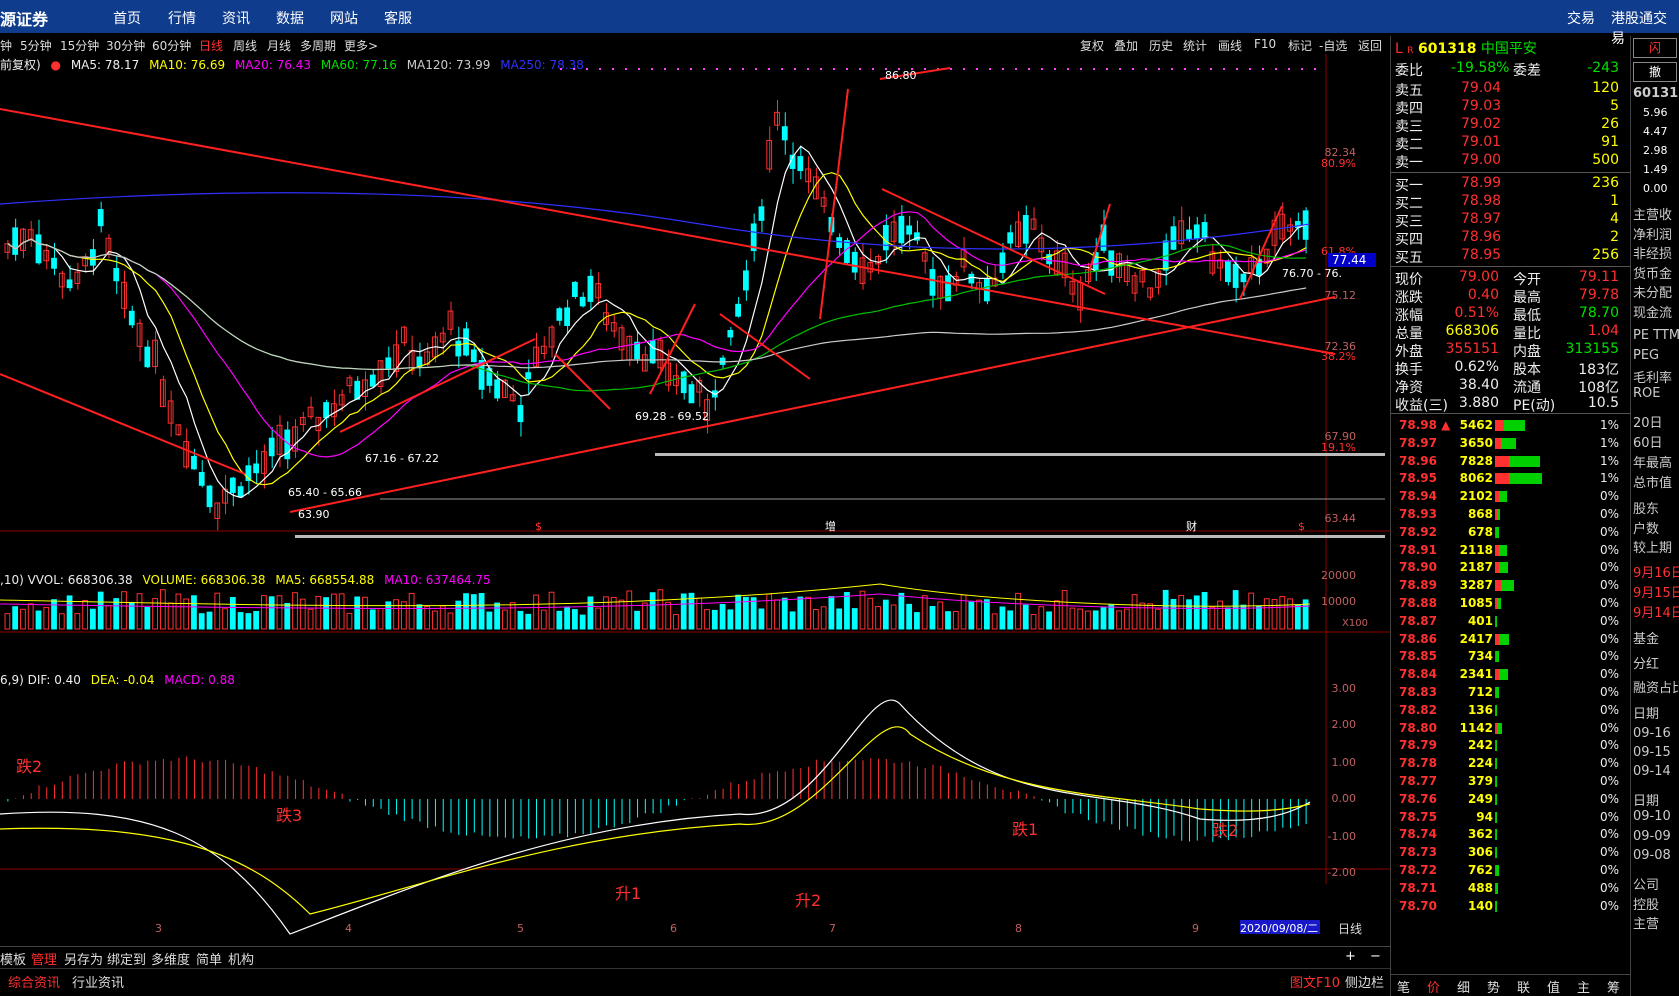  What do you see at coordinates (1510, 551) in the screenshot?
I see `distribution-row: 78.91 2118 0%` at bounding box center [1510, 551].